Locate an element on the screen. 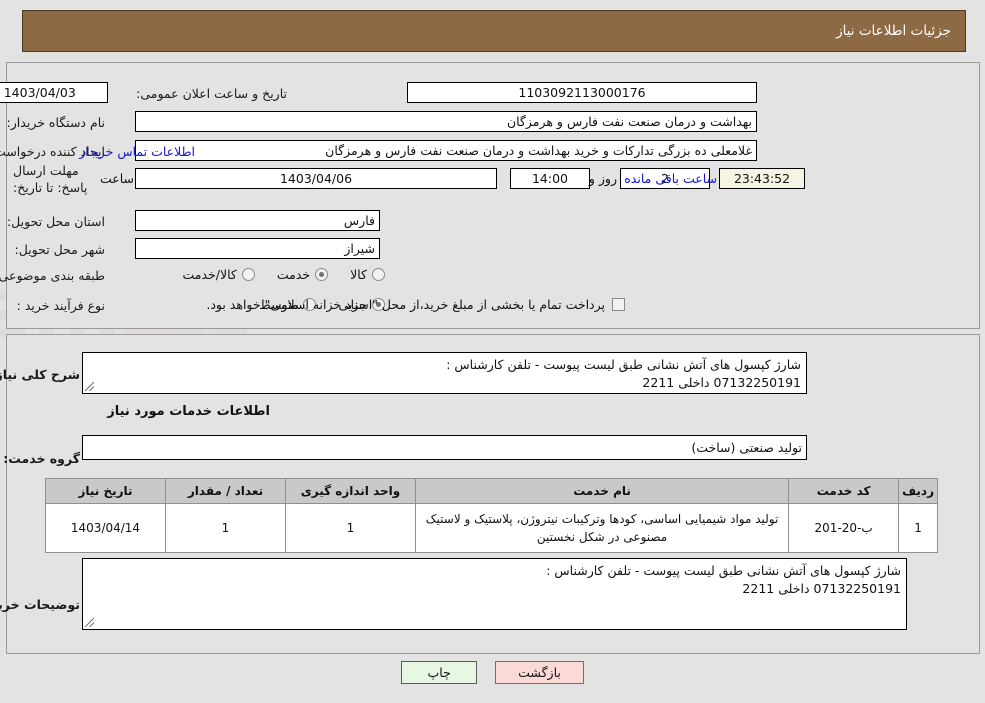 This screenshot has width=985, height=703. buyer-org-label-row: نام دستگاه خریدار: is located at coordinates (56, 122).